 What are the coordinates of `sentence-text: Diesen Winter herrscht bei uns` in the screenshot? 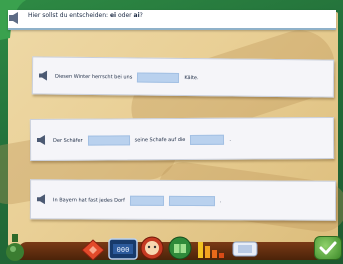 It's located at (93, 76).